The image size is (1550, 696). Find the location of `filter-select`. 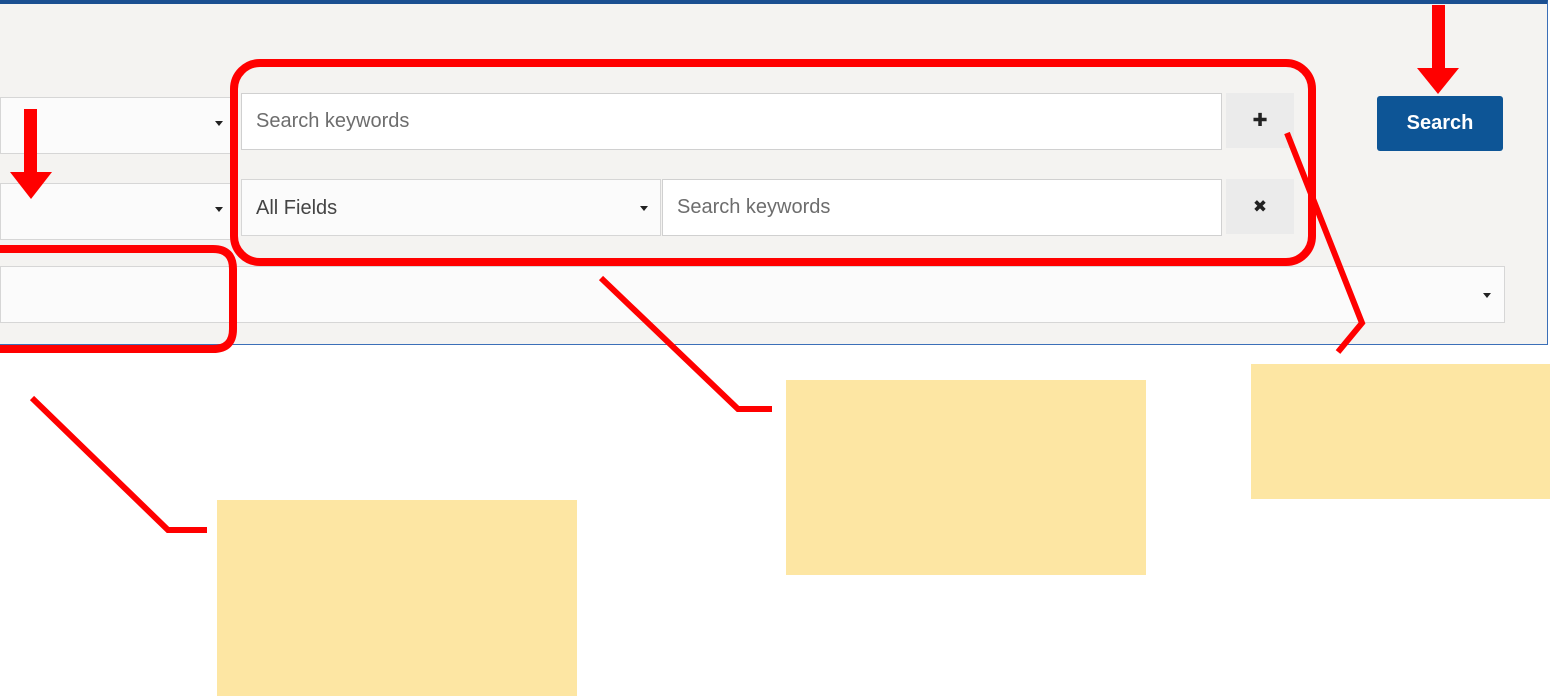

filter-select is located at coordinates (752, 294).